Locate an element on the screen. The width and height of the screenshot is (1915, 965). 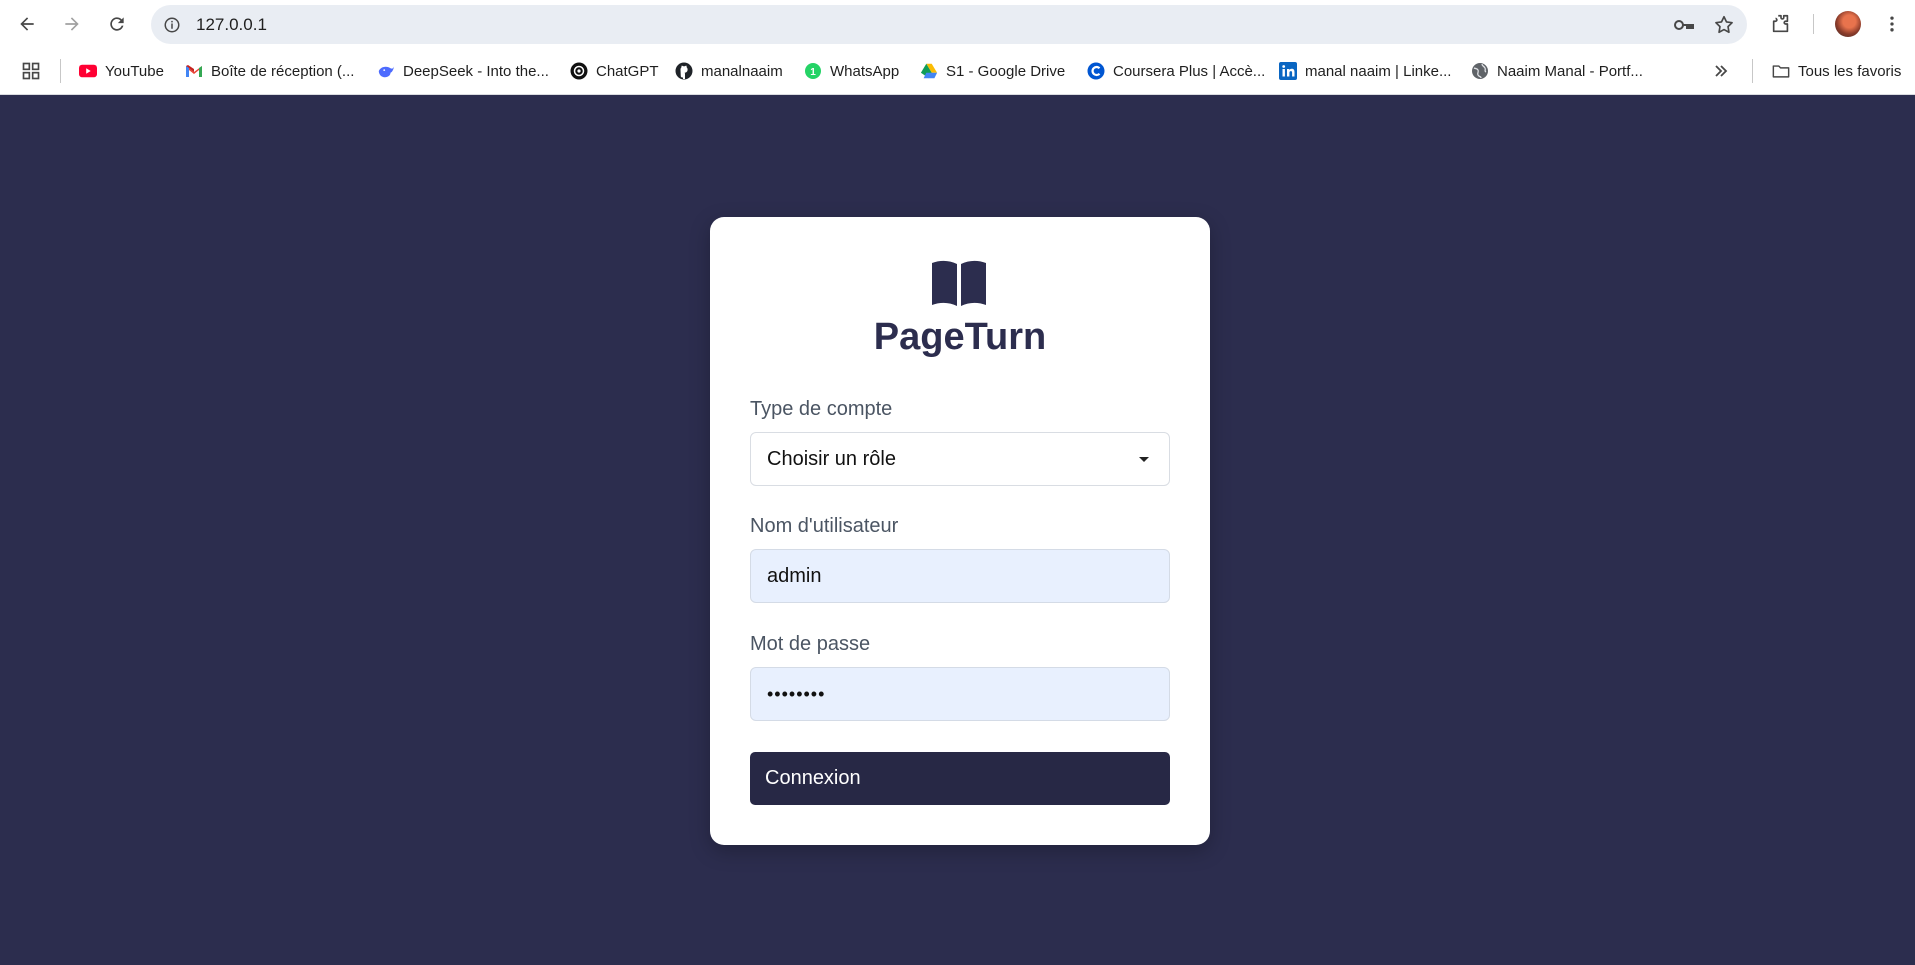
svg-text: 1 is located at coordinates (813, 72).